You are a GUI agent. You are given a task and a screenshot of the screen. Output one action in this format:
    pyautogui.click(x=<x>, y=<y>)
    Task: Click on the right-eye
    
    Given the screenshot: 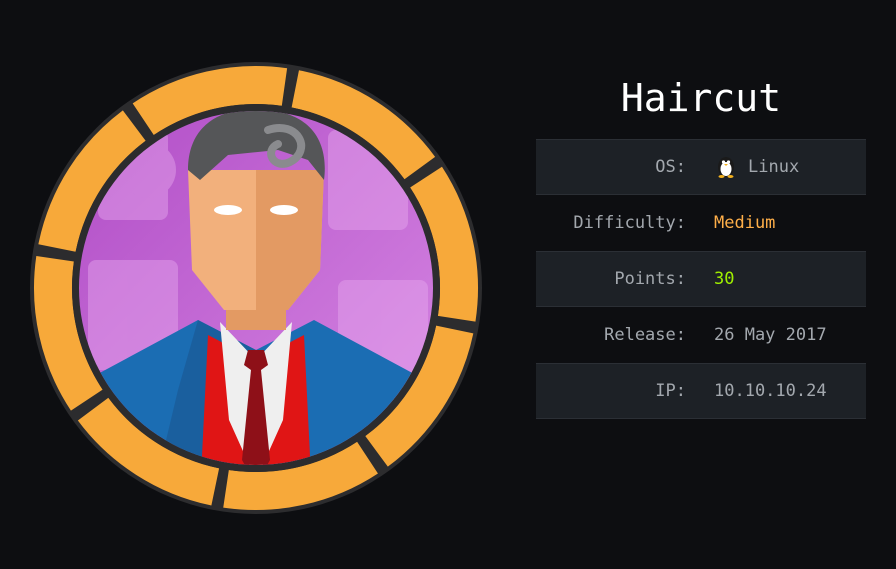 What is the action you would take?
    pyautogui.click(x=284, y=210)
    